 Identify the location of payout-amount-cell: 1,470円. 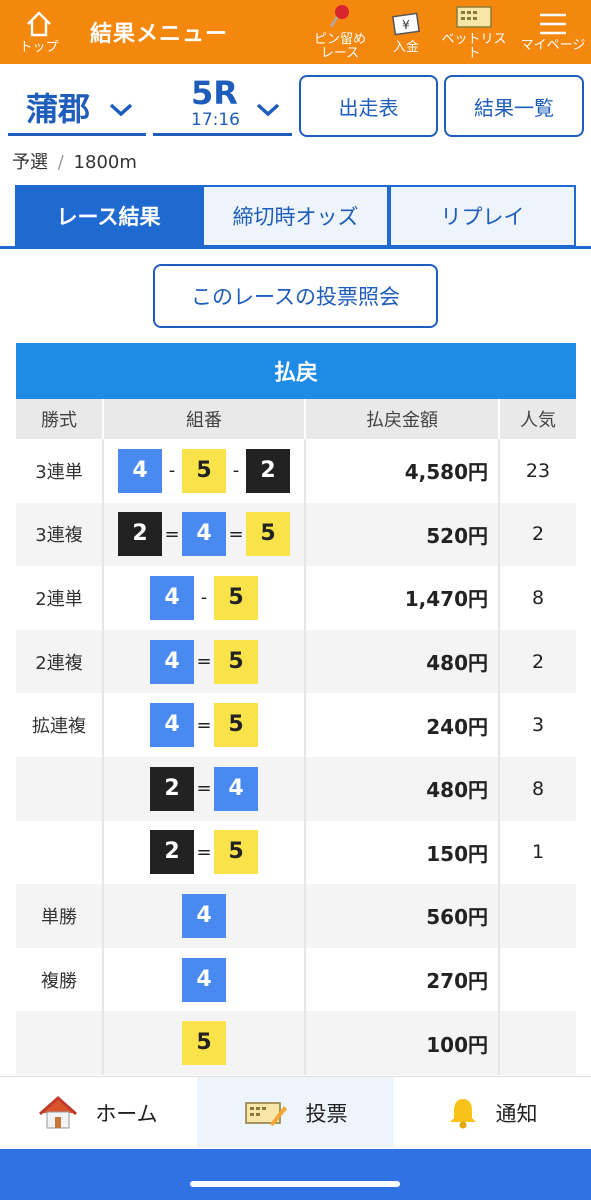
(402, 598).